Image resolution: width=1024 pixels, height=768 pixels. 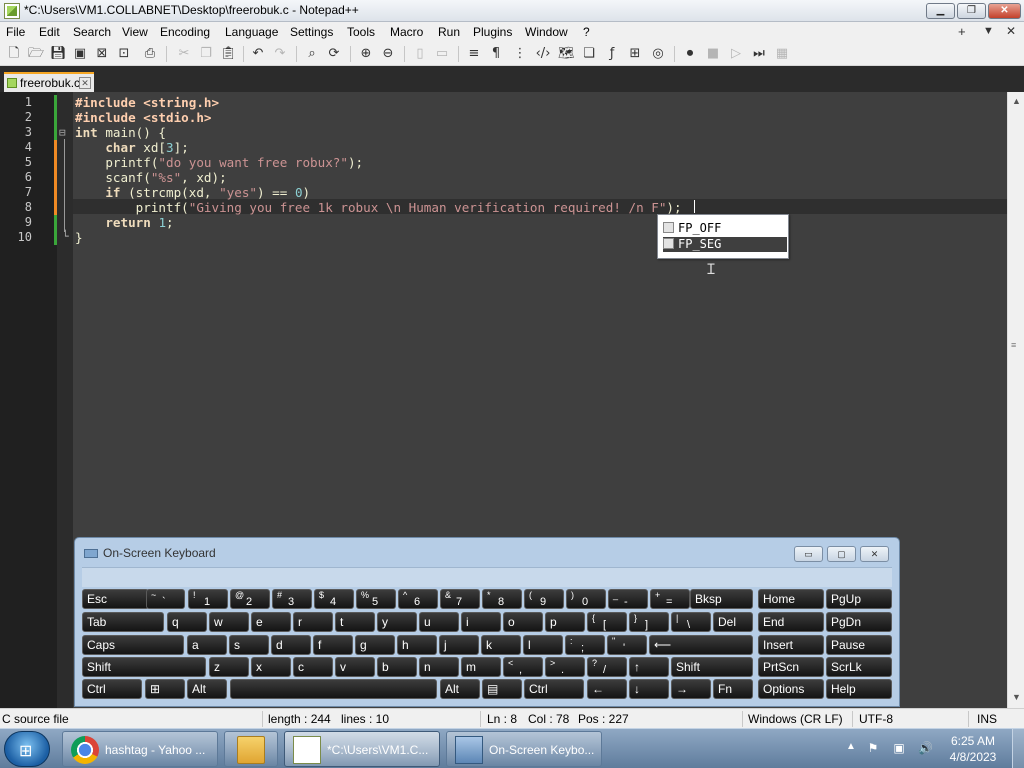 I want to click on sync-h-icon: ▭, so click(x=442, y=54).